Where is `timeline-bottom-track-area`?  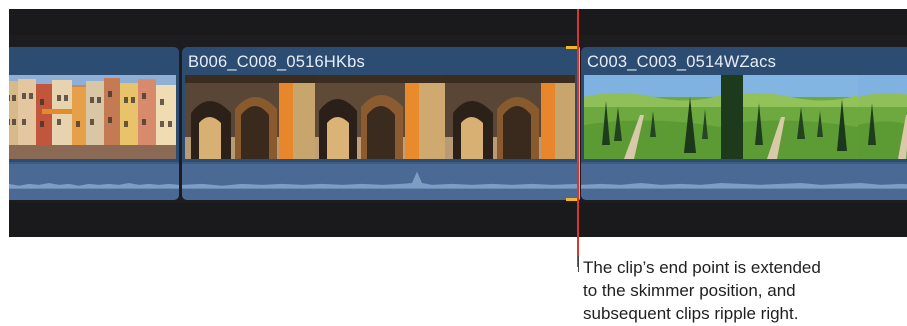
timeline-bottom-track-area is located at coordinates (458, 220).